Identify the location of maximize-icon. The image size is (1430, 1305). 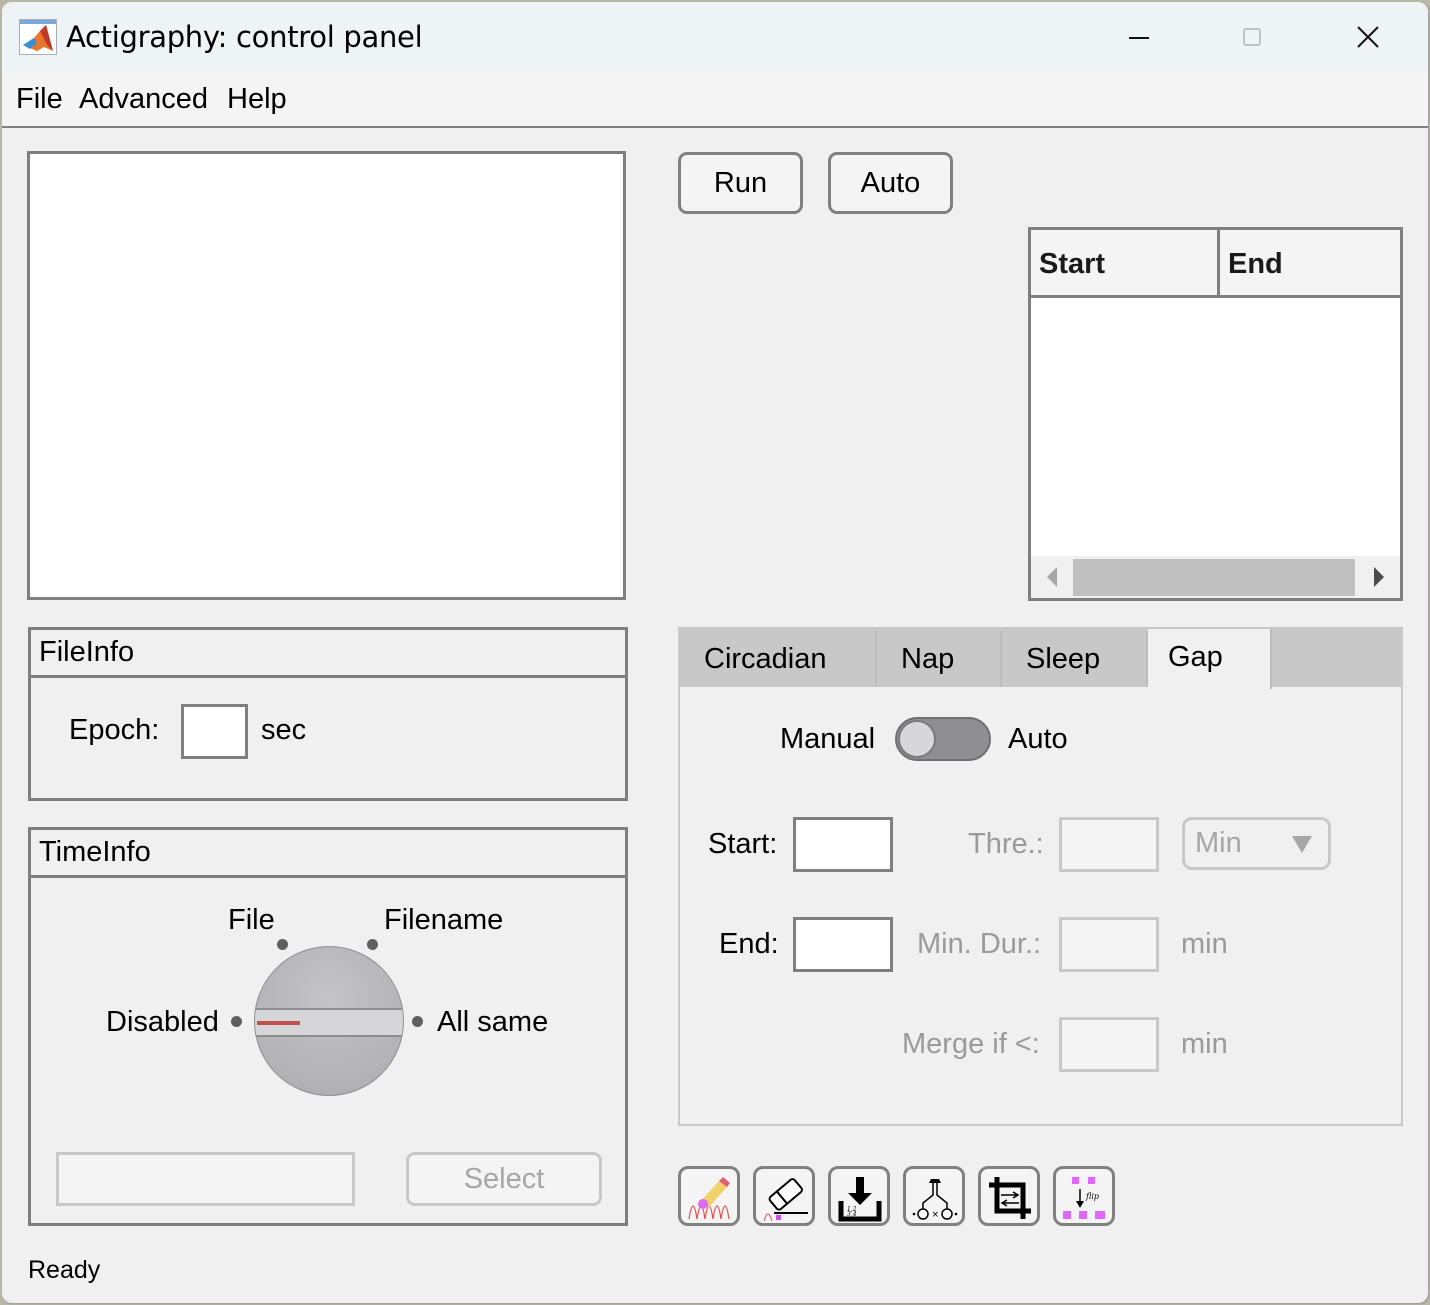
(1252, 38).